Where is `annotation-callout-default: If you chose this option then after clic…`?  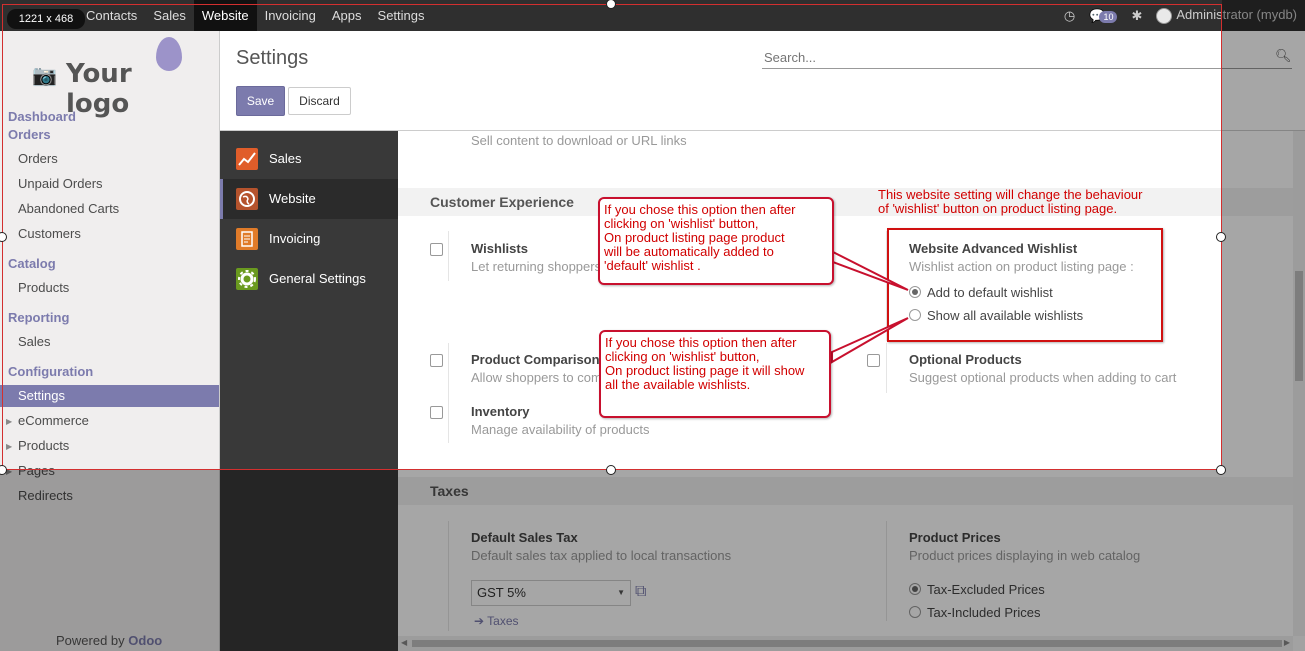
annotation-callout-default: If you chose this option then after clic… is located at coordinates (716, 241).